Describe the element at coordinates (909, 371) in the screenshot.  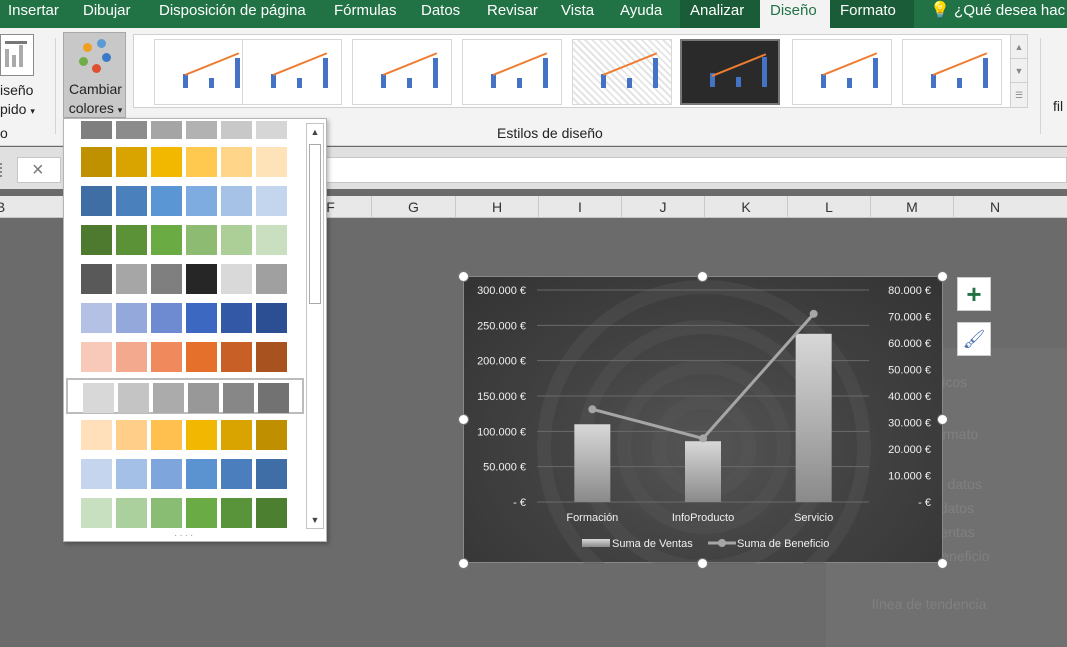
I see `y2-axis-tick-label: 50.000 €` at that location.